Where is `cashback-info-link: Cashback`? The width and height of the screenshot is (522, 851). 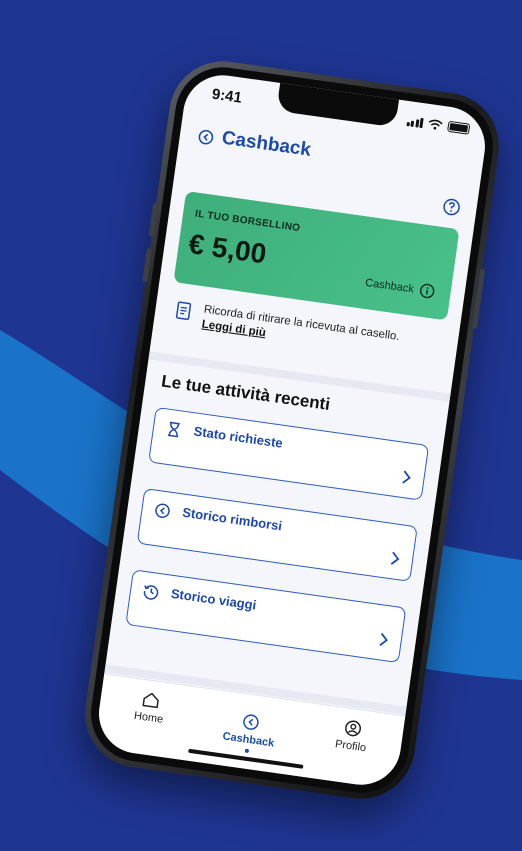 cashback-info-link: Cashback is located at coordinates (399, 287).